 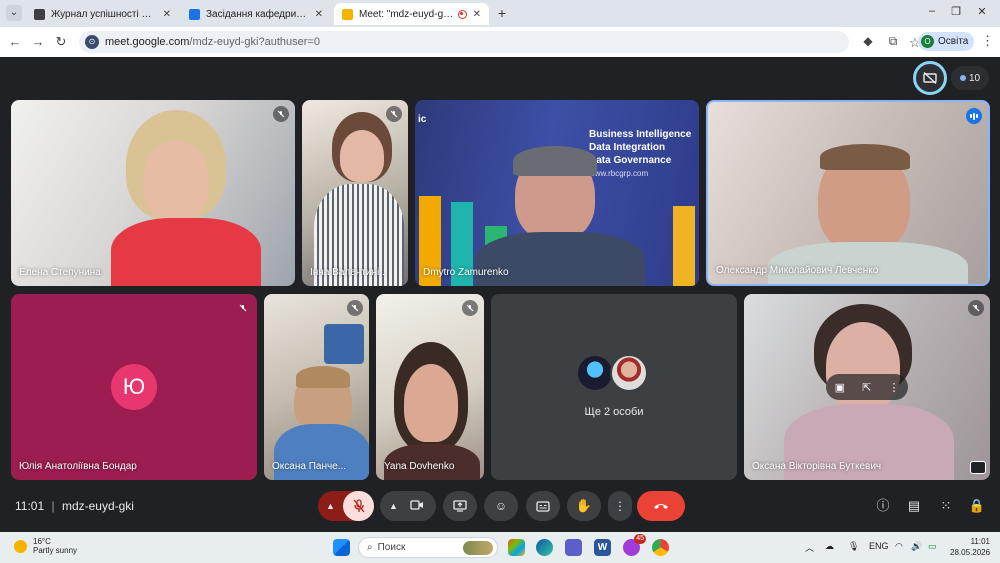 What do you see at coordinates (932, 11) in the screenshot?
I see `minimize-icon: –` at bounding box center [932, 11].